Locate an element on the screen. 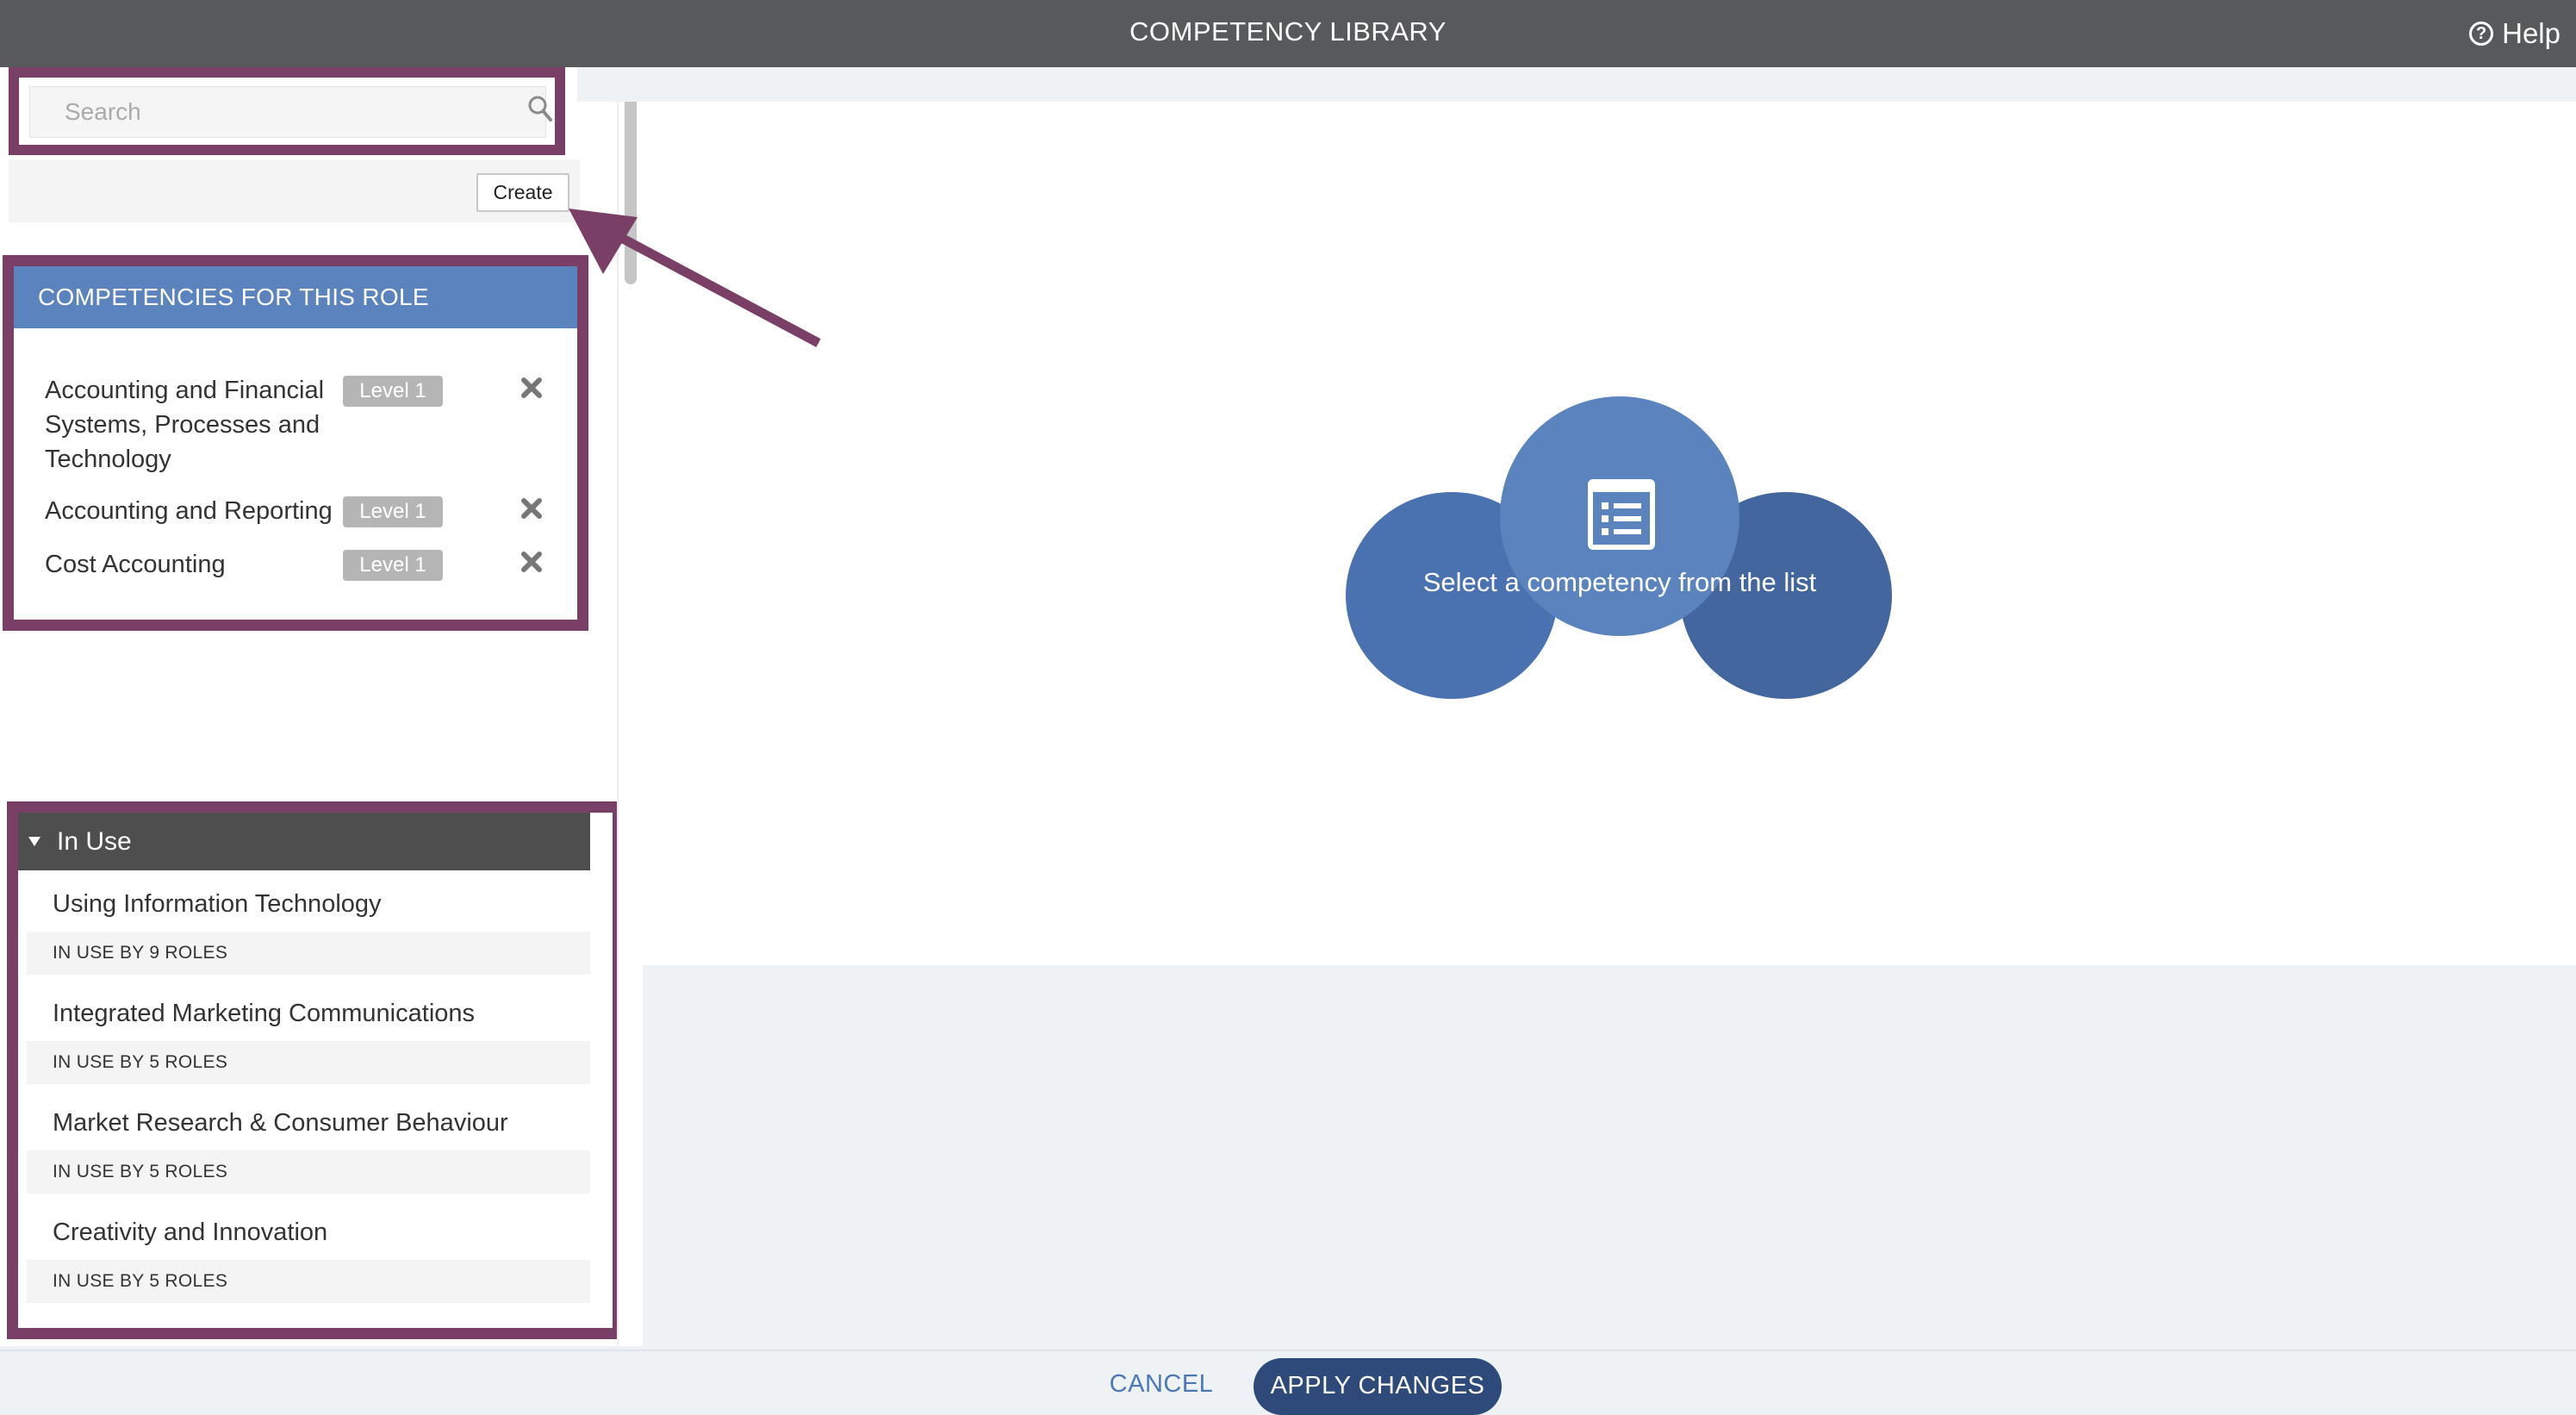 The height and width of the screenshot is (1415, 2576). right-top-strip is located at coordinates (1577, 84).